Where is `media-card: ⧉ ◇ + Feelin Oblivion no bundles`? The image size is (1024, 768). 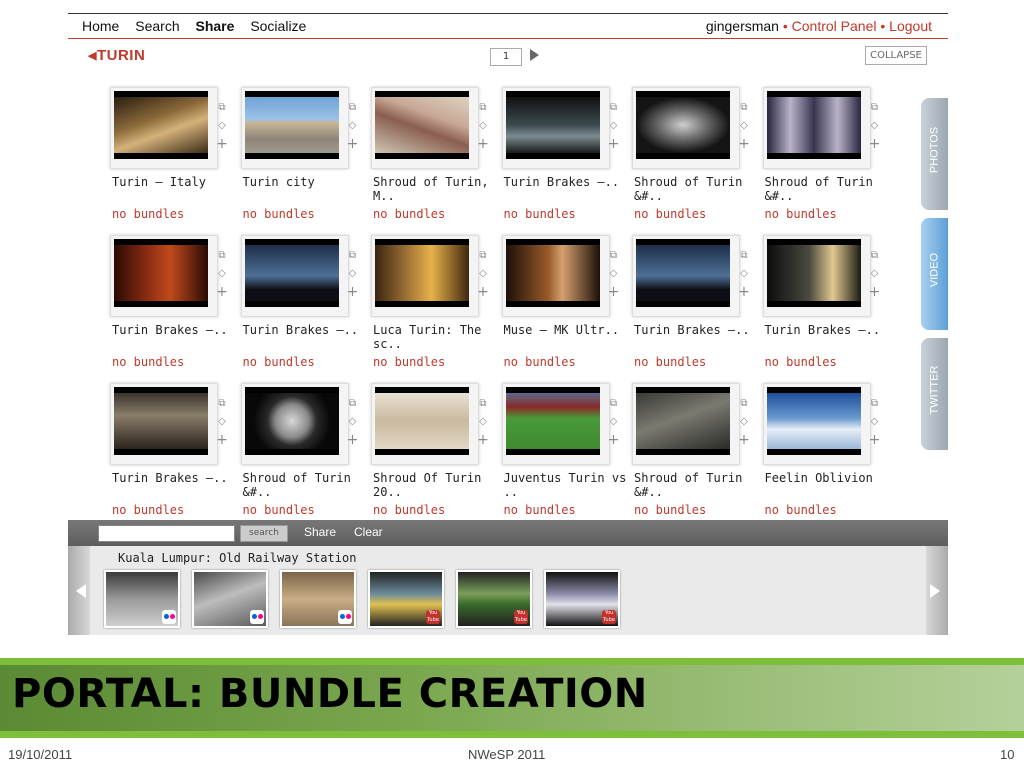
media-card: ⧉ ◇ + Feelin Oblivion no bundles is located at coordinates (826, 452).